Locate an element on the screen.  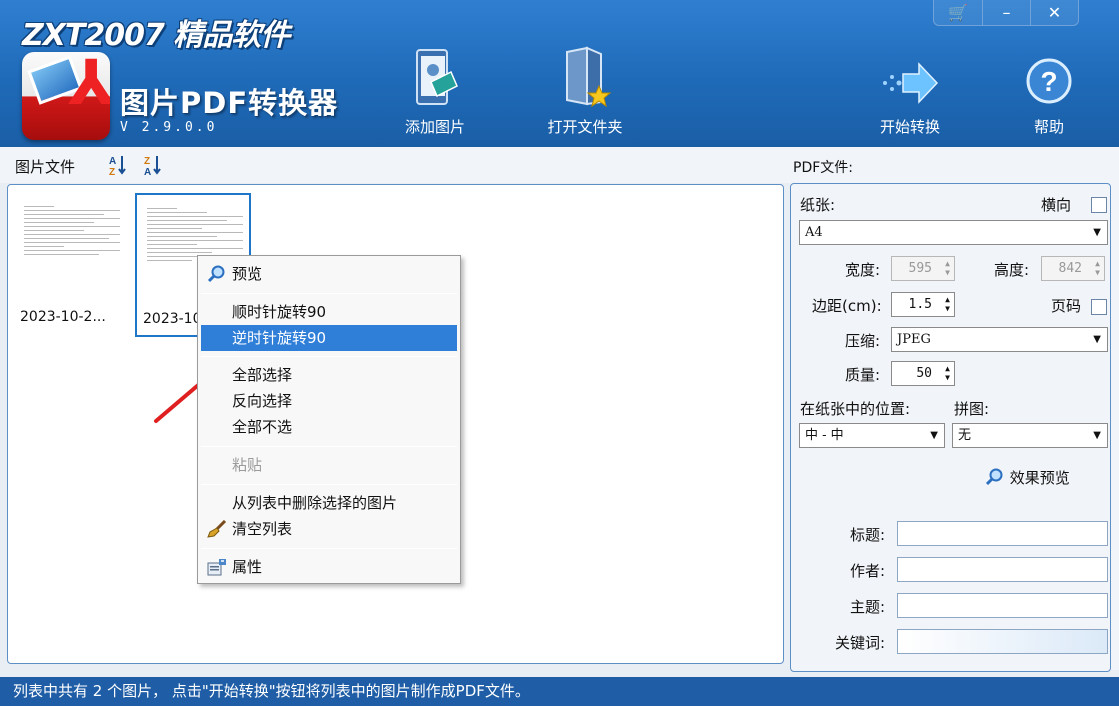
meta-subject-input is located at coordinates (1002, 605).